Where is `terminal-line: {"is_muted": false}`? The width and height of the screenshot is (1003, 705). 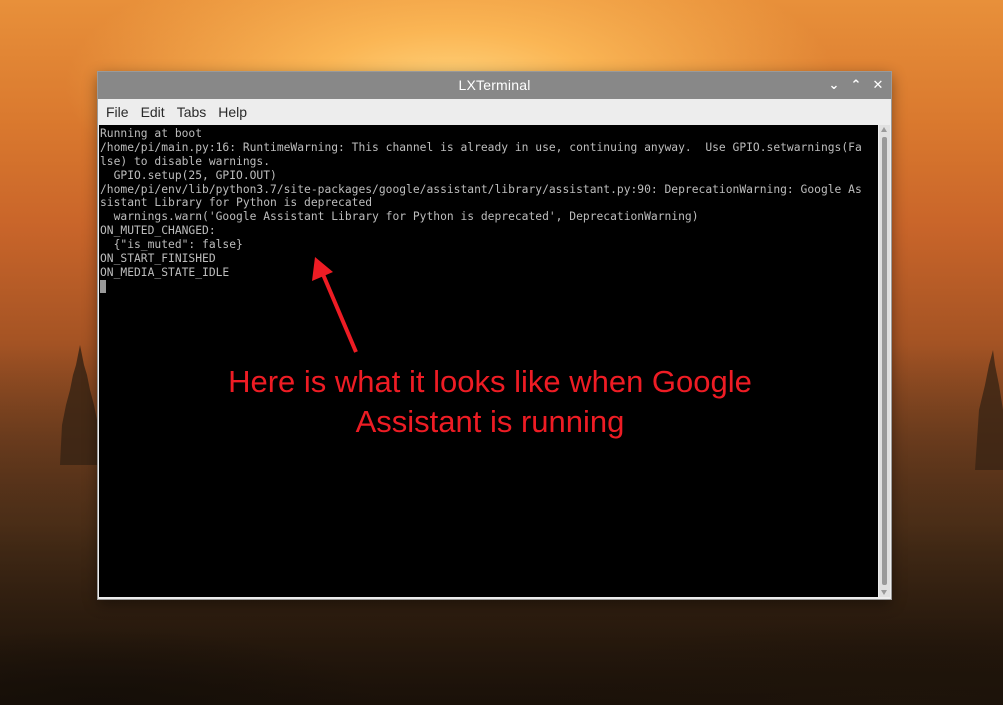
terminal-line: {"is_muted": false} is located at coordinates (171, 245).